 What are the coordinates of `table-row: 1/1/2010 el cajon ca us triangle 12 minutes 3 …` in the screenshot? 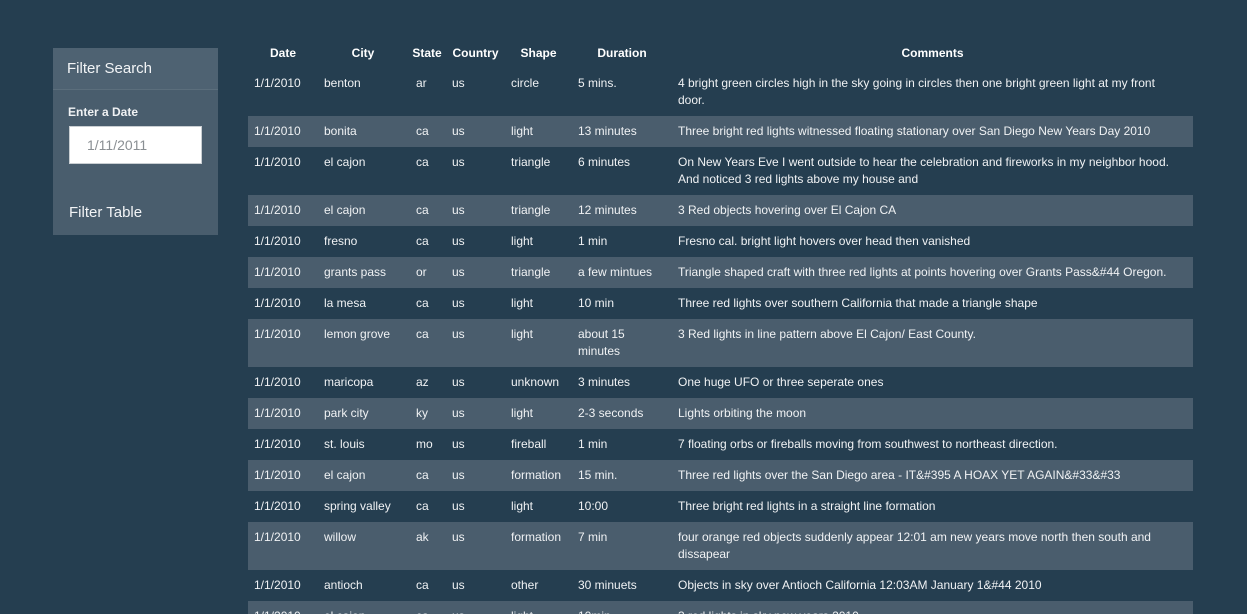 It's located at (720, 210).